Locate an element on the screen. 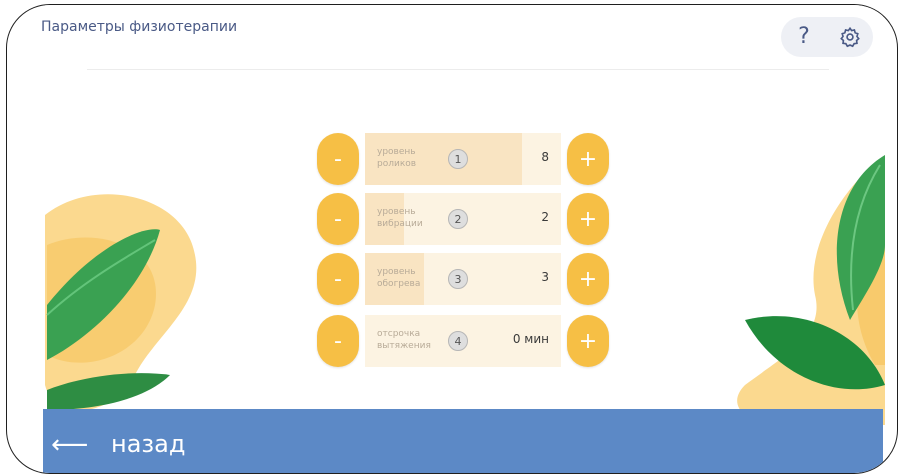 Image resolution: width=904 pixels, height=476 pixels. param-panel: уровень вибрации 2 2 is located at coordinates (463, 219).